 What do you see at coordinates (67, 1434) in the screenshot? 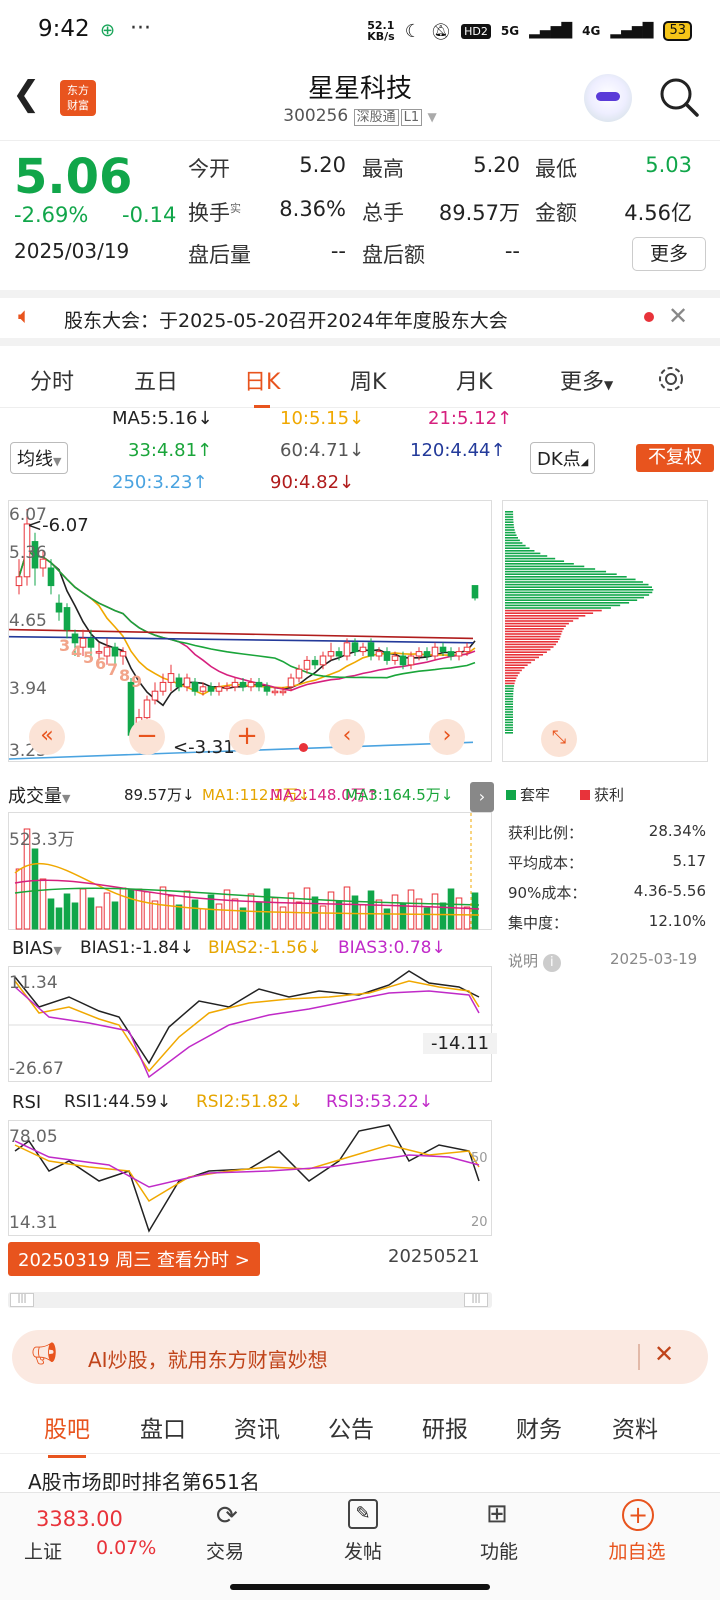
I see `tab-guba: 股吧` at bounding box center [67, 1434].